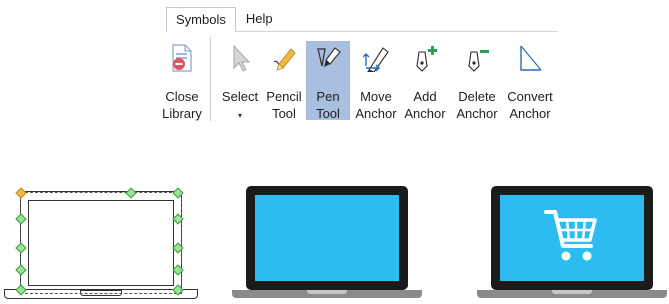 Image resolution: width=669 pixels, height=304 pixels. Describe the element at coordinates (284, 81) in the screenshot. I see `pencil-tool-button: Pencil Tool` at that location.